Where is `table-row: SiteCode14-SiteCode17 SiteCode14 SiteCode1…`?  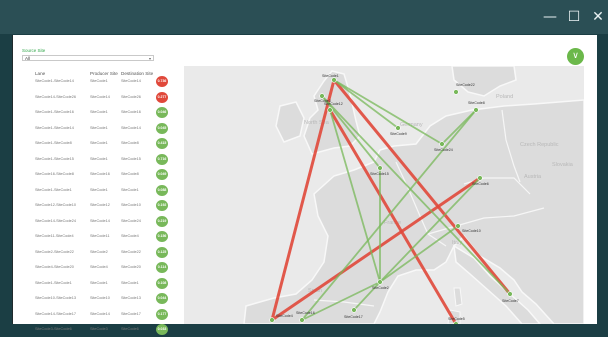
table-row: SiteCode14-SiteCode17 SiteCode14 SiteCode1… is located at coordinates (105, 314).